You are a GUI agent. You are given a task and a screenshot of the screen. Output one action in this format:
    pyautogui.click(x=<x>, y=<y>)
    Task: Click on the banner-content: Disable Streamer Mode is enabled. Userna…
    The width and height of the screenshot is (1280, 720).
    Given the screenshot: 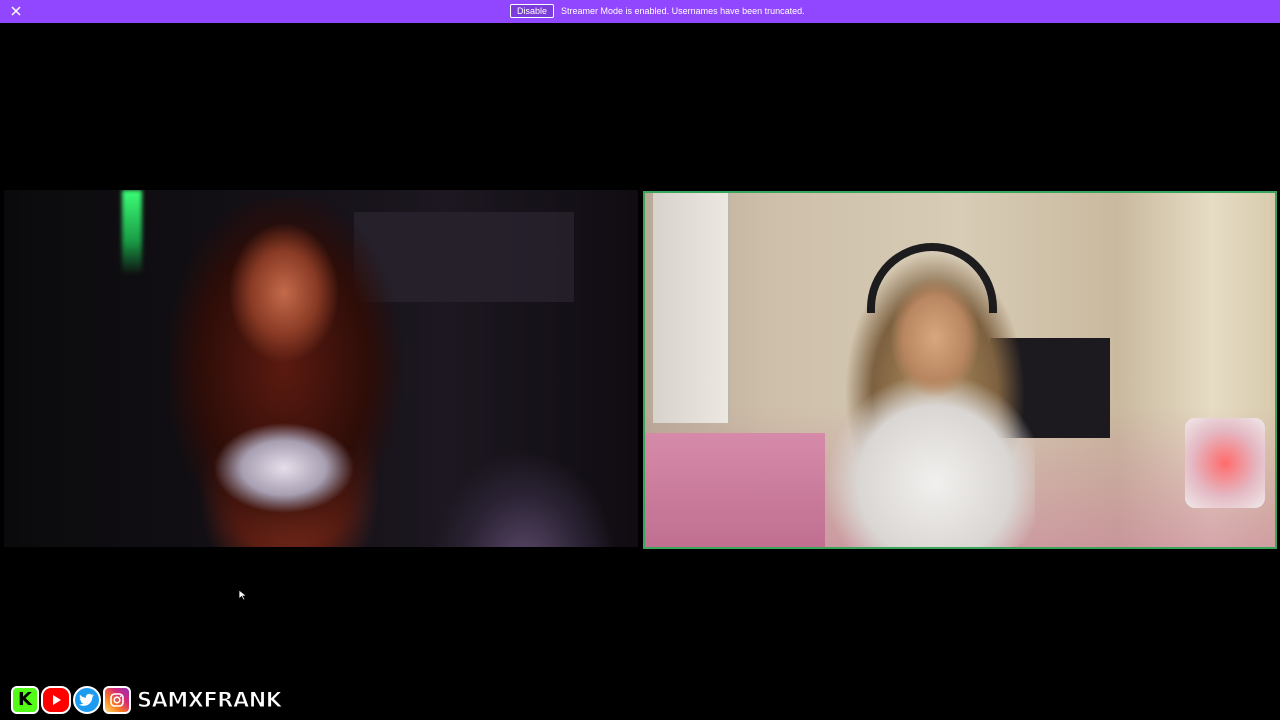 What is the action you would take?
    pyautogui.click(x=657, y=11)
    